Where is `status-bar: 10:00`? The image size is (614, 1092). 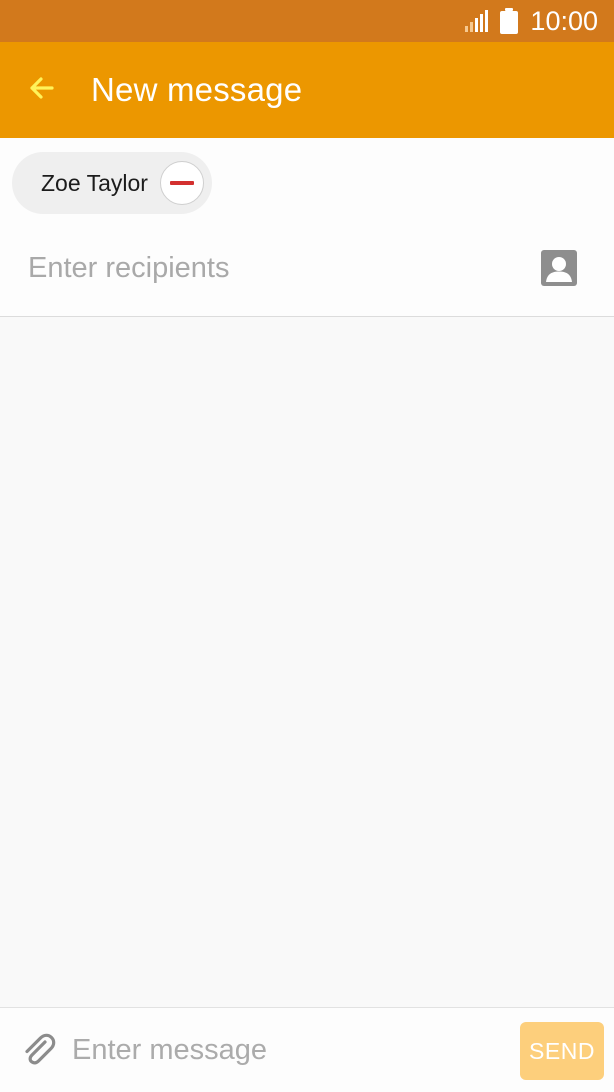 status-bar: 10:00 is located at coordinates (307, 21).